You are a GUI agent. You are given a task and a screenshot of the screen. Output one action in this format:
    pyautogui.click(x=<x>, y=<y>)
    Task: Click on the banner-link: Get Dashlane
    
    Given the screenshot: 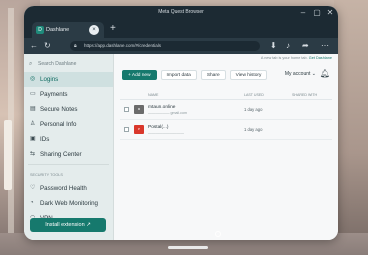 What is the action you would take?
    pyautogui.click(x=320, y=58)
    